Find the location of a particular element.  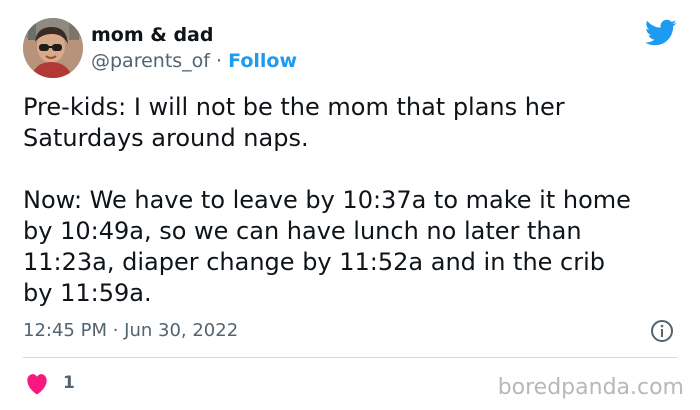

timestamp: 12:45 PM · Jun 30, 2022 is located at coordinates (130, 331).